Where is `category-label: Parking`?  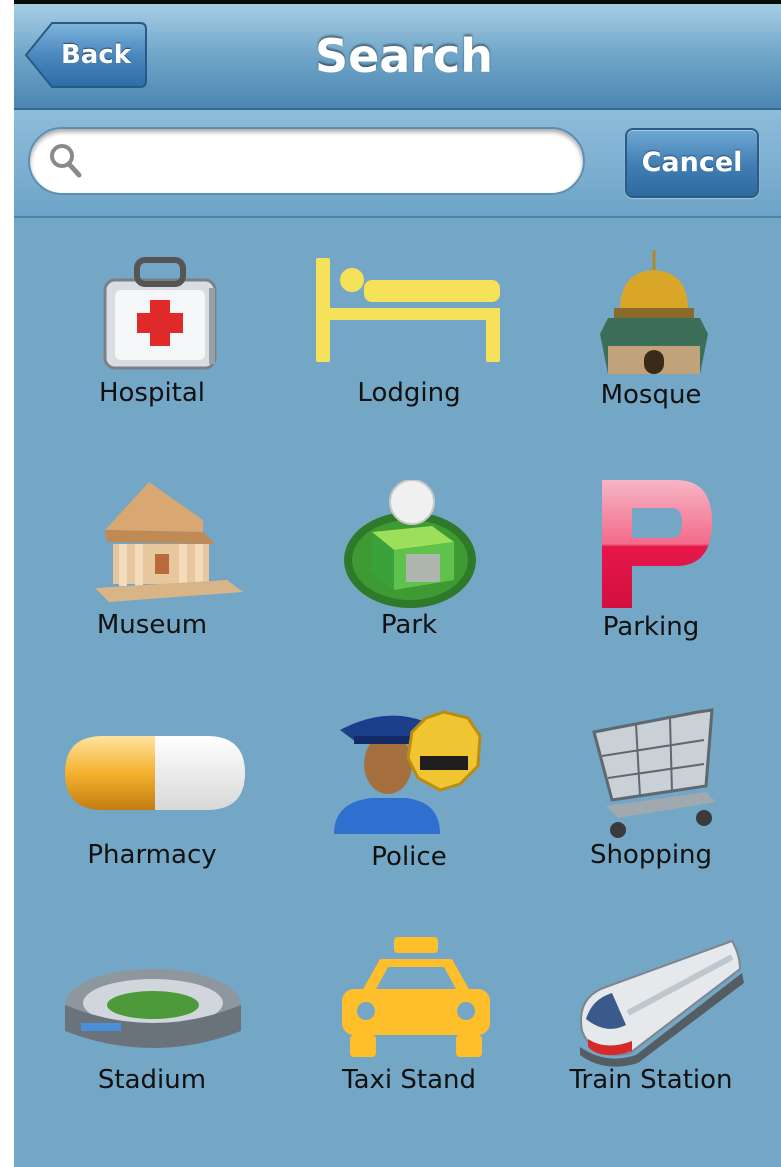
category-label: Parking is located at coordinates (651, 627).